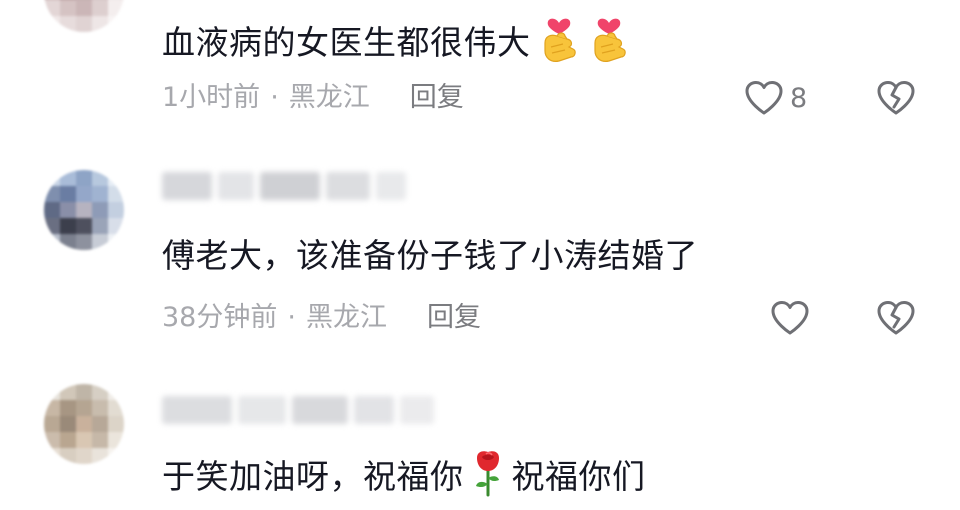 Image resolution: width=960 pixels, height=510 pixels. Describe the element at coordinates (220, 317) in the screenshot. I see `comment-time: 38分钟前` at that location.